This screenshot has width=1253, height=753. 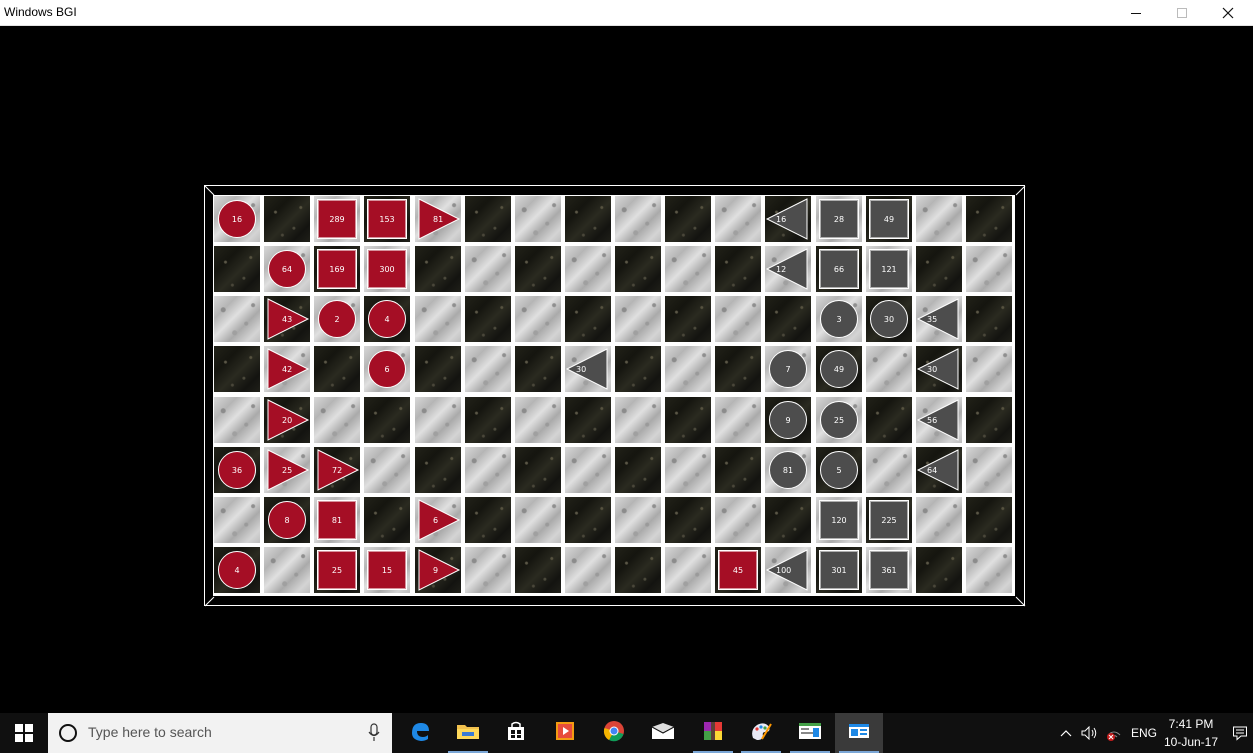 I want to click on gray-circle-piece: 49, so click(x=839, y=369).